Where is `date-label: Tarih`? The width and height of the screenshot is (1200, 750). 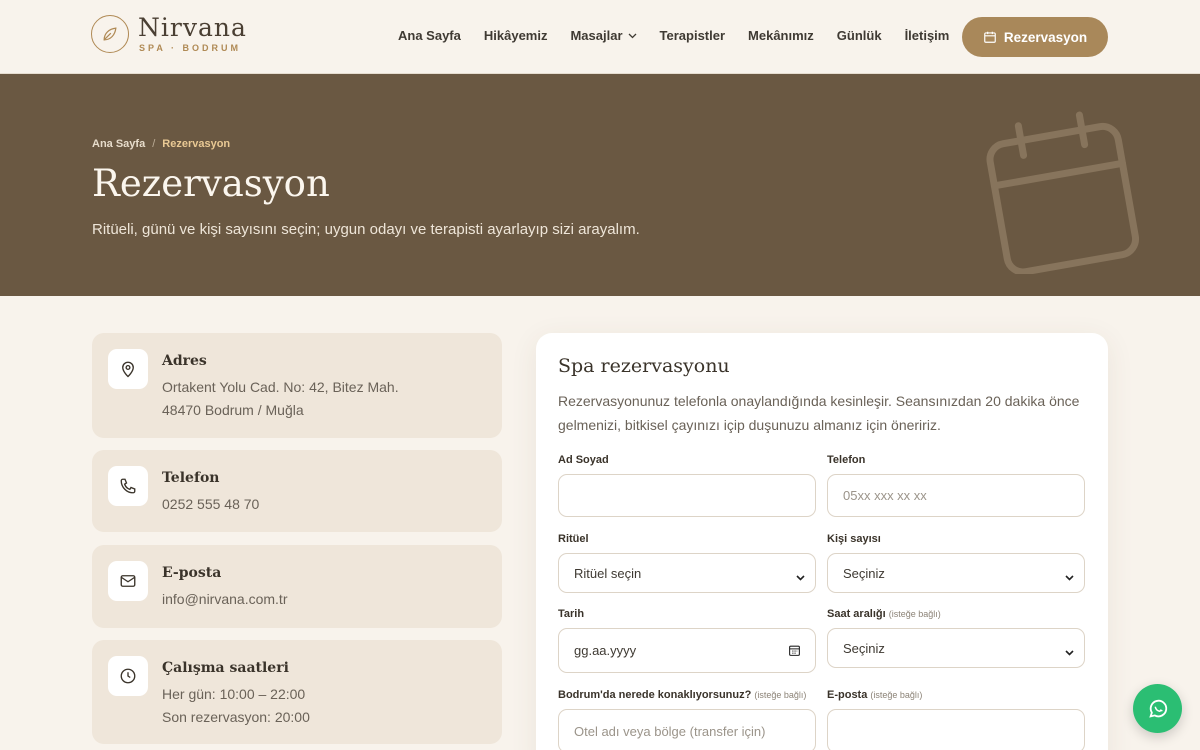
date-label: Tarih is located at coordinates (571, 614).